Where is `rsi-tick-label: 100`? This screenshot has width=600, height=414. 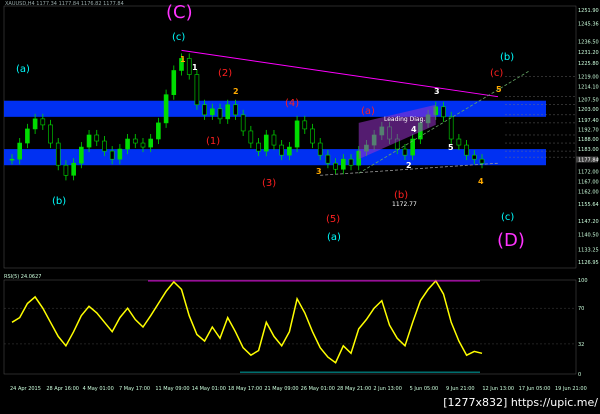
rsi-tick-label: 100 is located at coordinates (583, 281).